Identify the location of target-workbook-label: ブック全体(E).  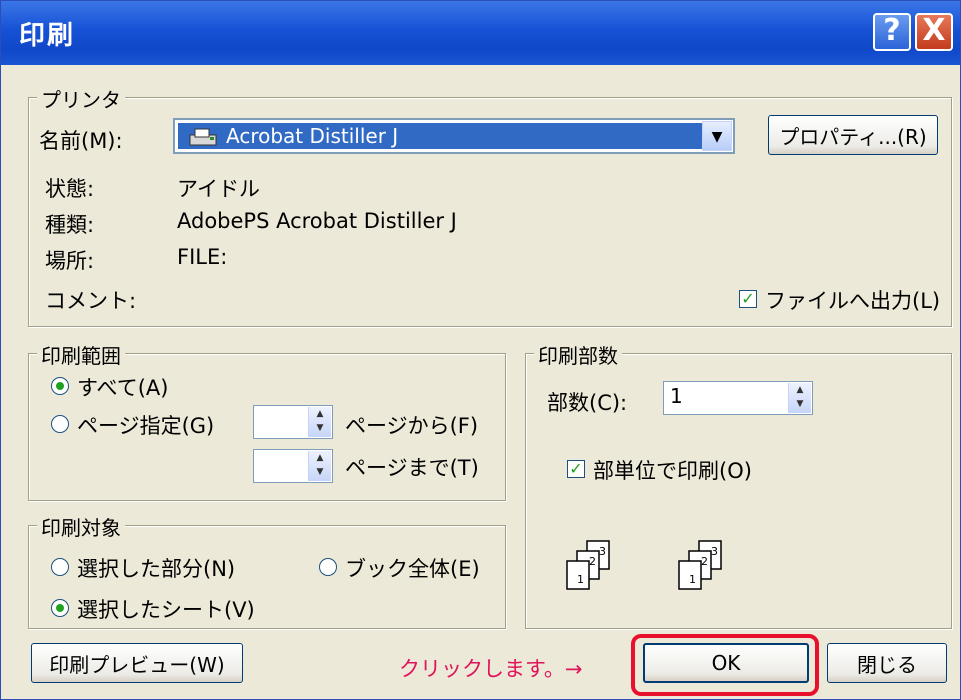
(412, 569).